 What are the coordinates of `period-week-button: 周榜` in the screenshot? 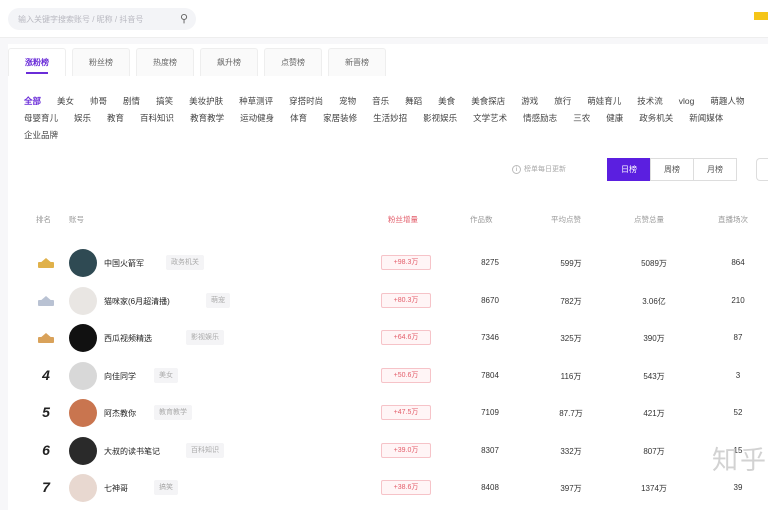 It's located at (672, 169).